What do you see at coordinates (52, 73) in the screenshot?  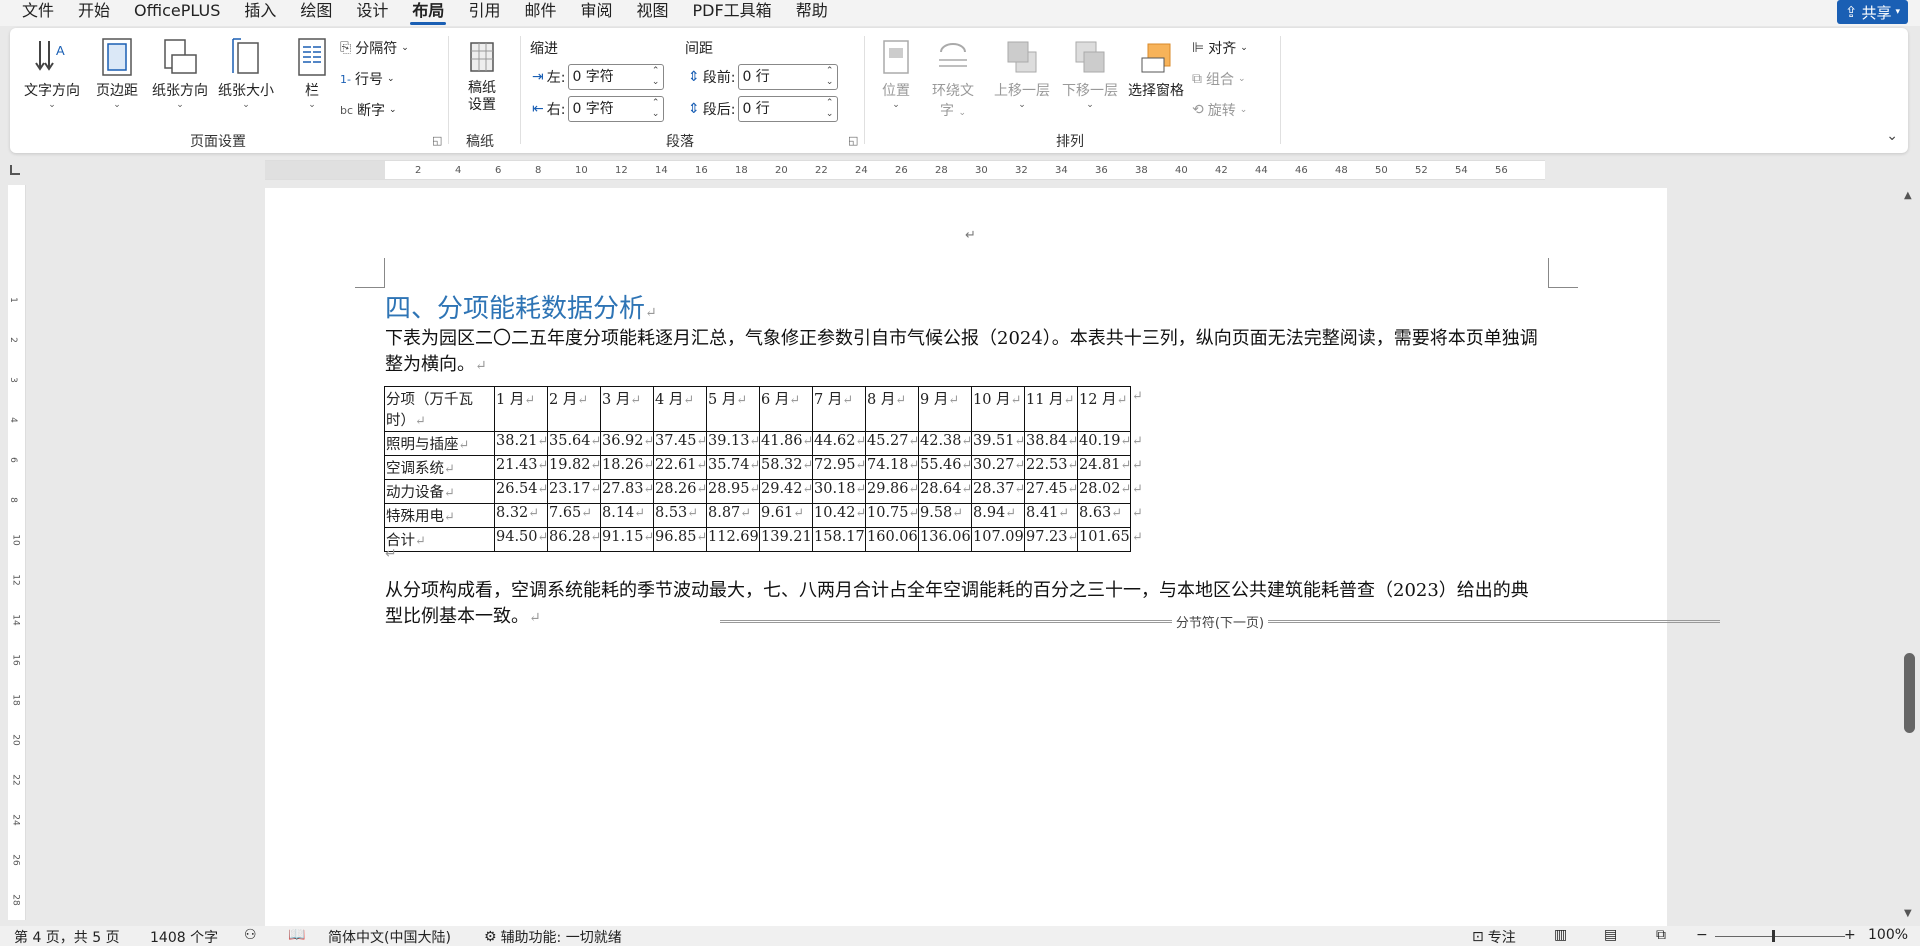 I see `text-direction-button: A 文字方向 ⌄` at bounding box center [52, 73].